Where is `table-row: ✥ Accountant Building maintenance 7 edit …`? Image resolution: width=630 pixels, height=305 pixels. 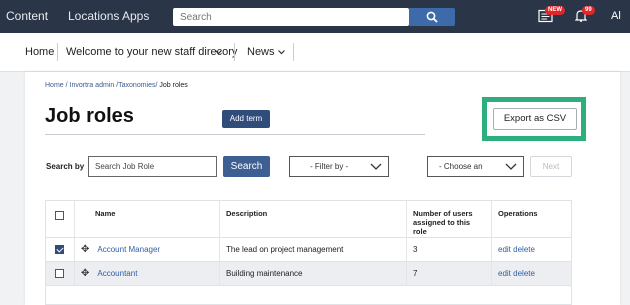 table-row: ✥ Accountant Building maintenance 7 edit … is located at coordinates (308, 273).